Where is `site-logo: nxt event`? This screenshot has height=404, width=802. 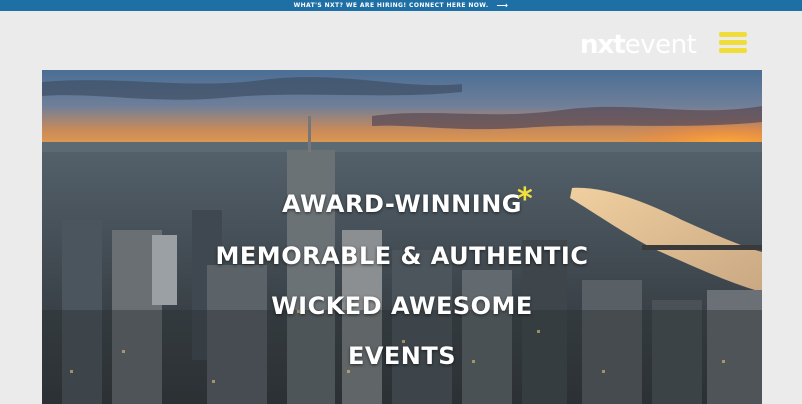
site-logo: nxt event is located at coordinates (638, 45).